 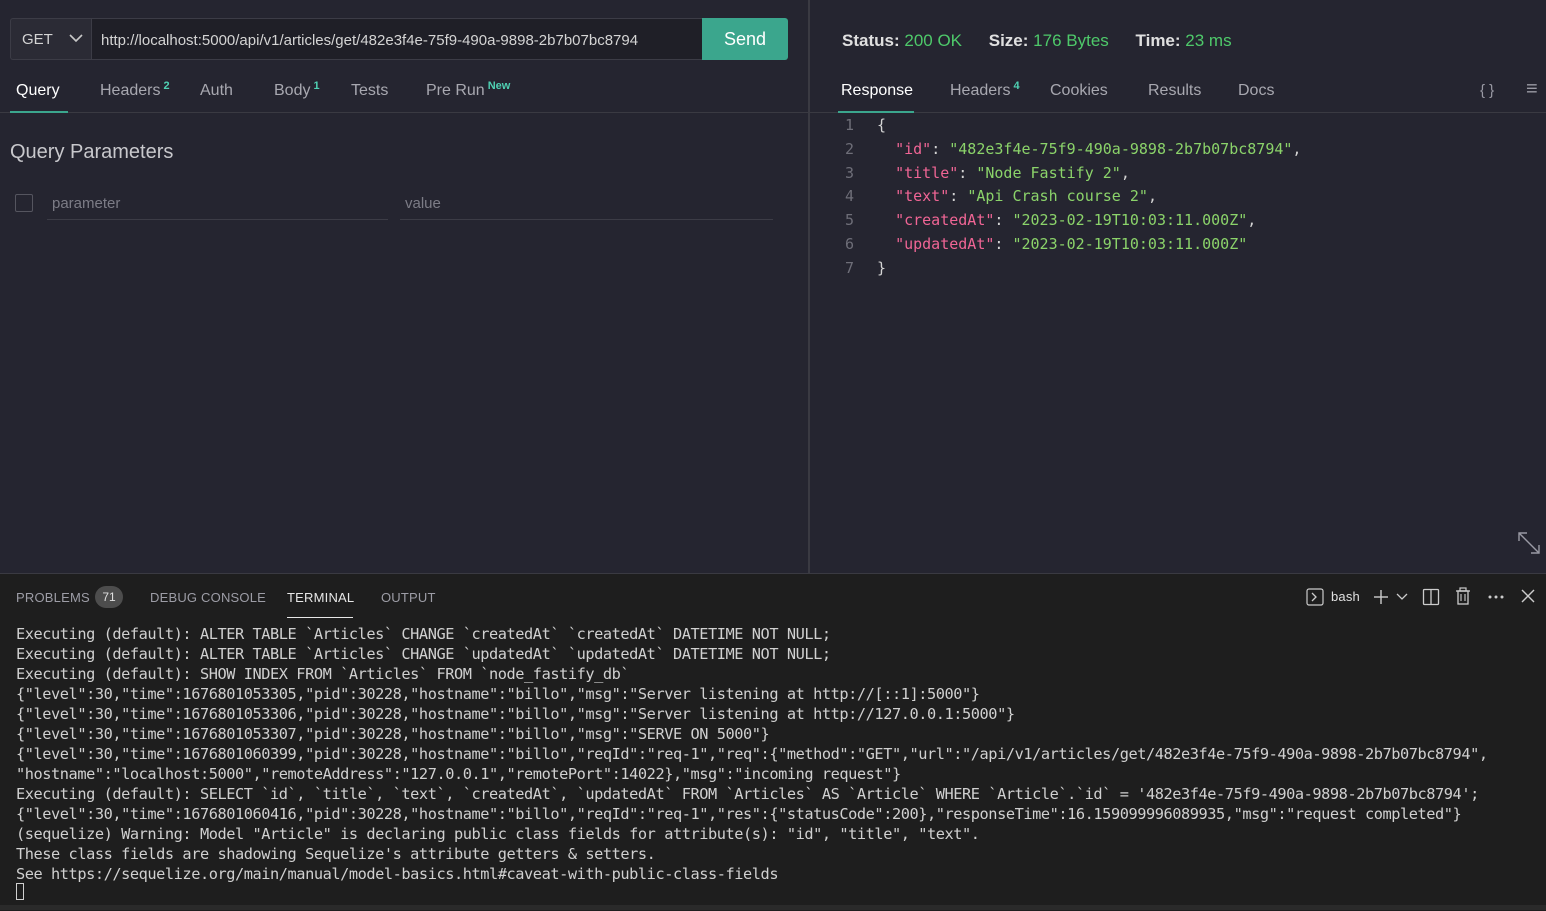 I want to click on tab-tests: Tests, so click(x=369, y=91).